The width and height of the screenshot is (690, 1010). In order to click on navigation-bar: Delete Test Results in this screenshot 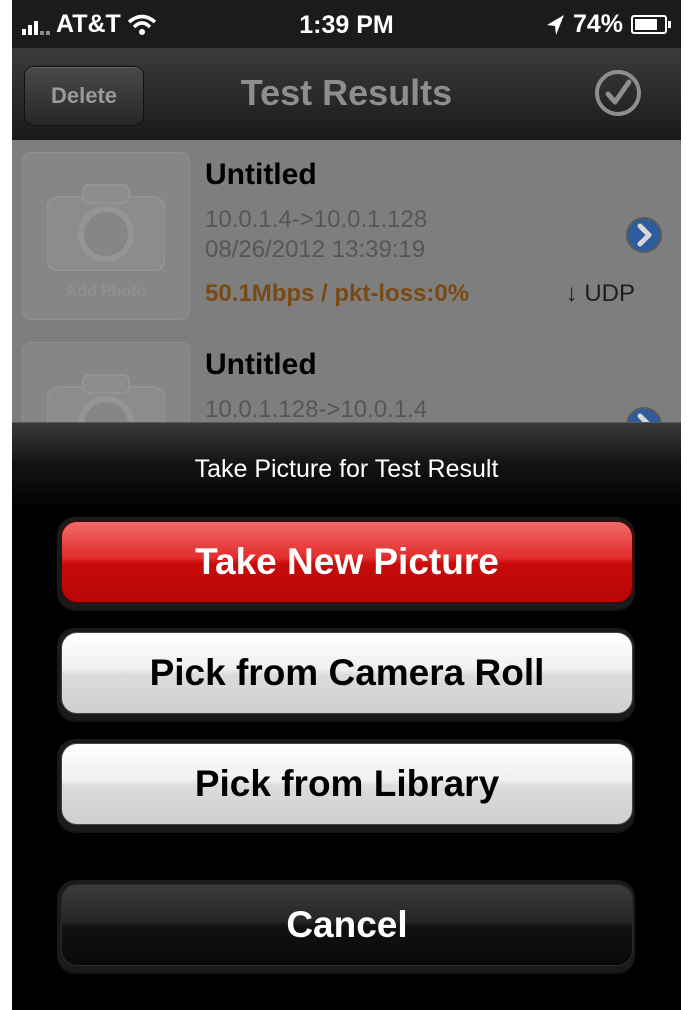, I will do `click(346, 94)`.